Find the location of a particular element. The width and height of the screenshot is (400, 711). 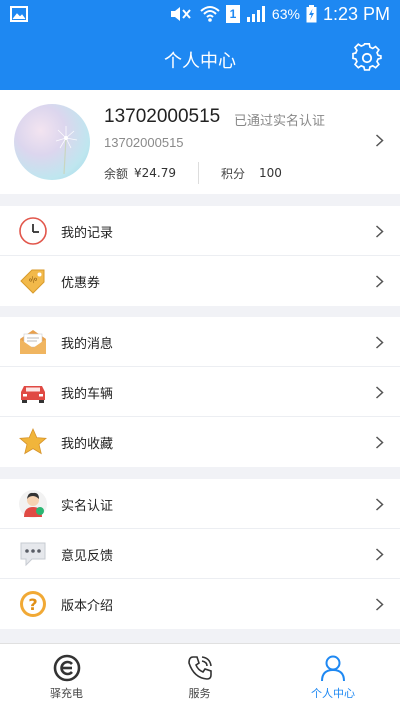

wifi-icon is located at coordinates (210, 14).